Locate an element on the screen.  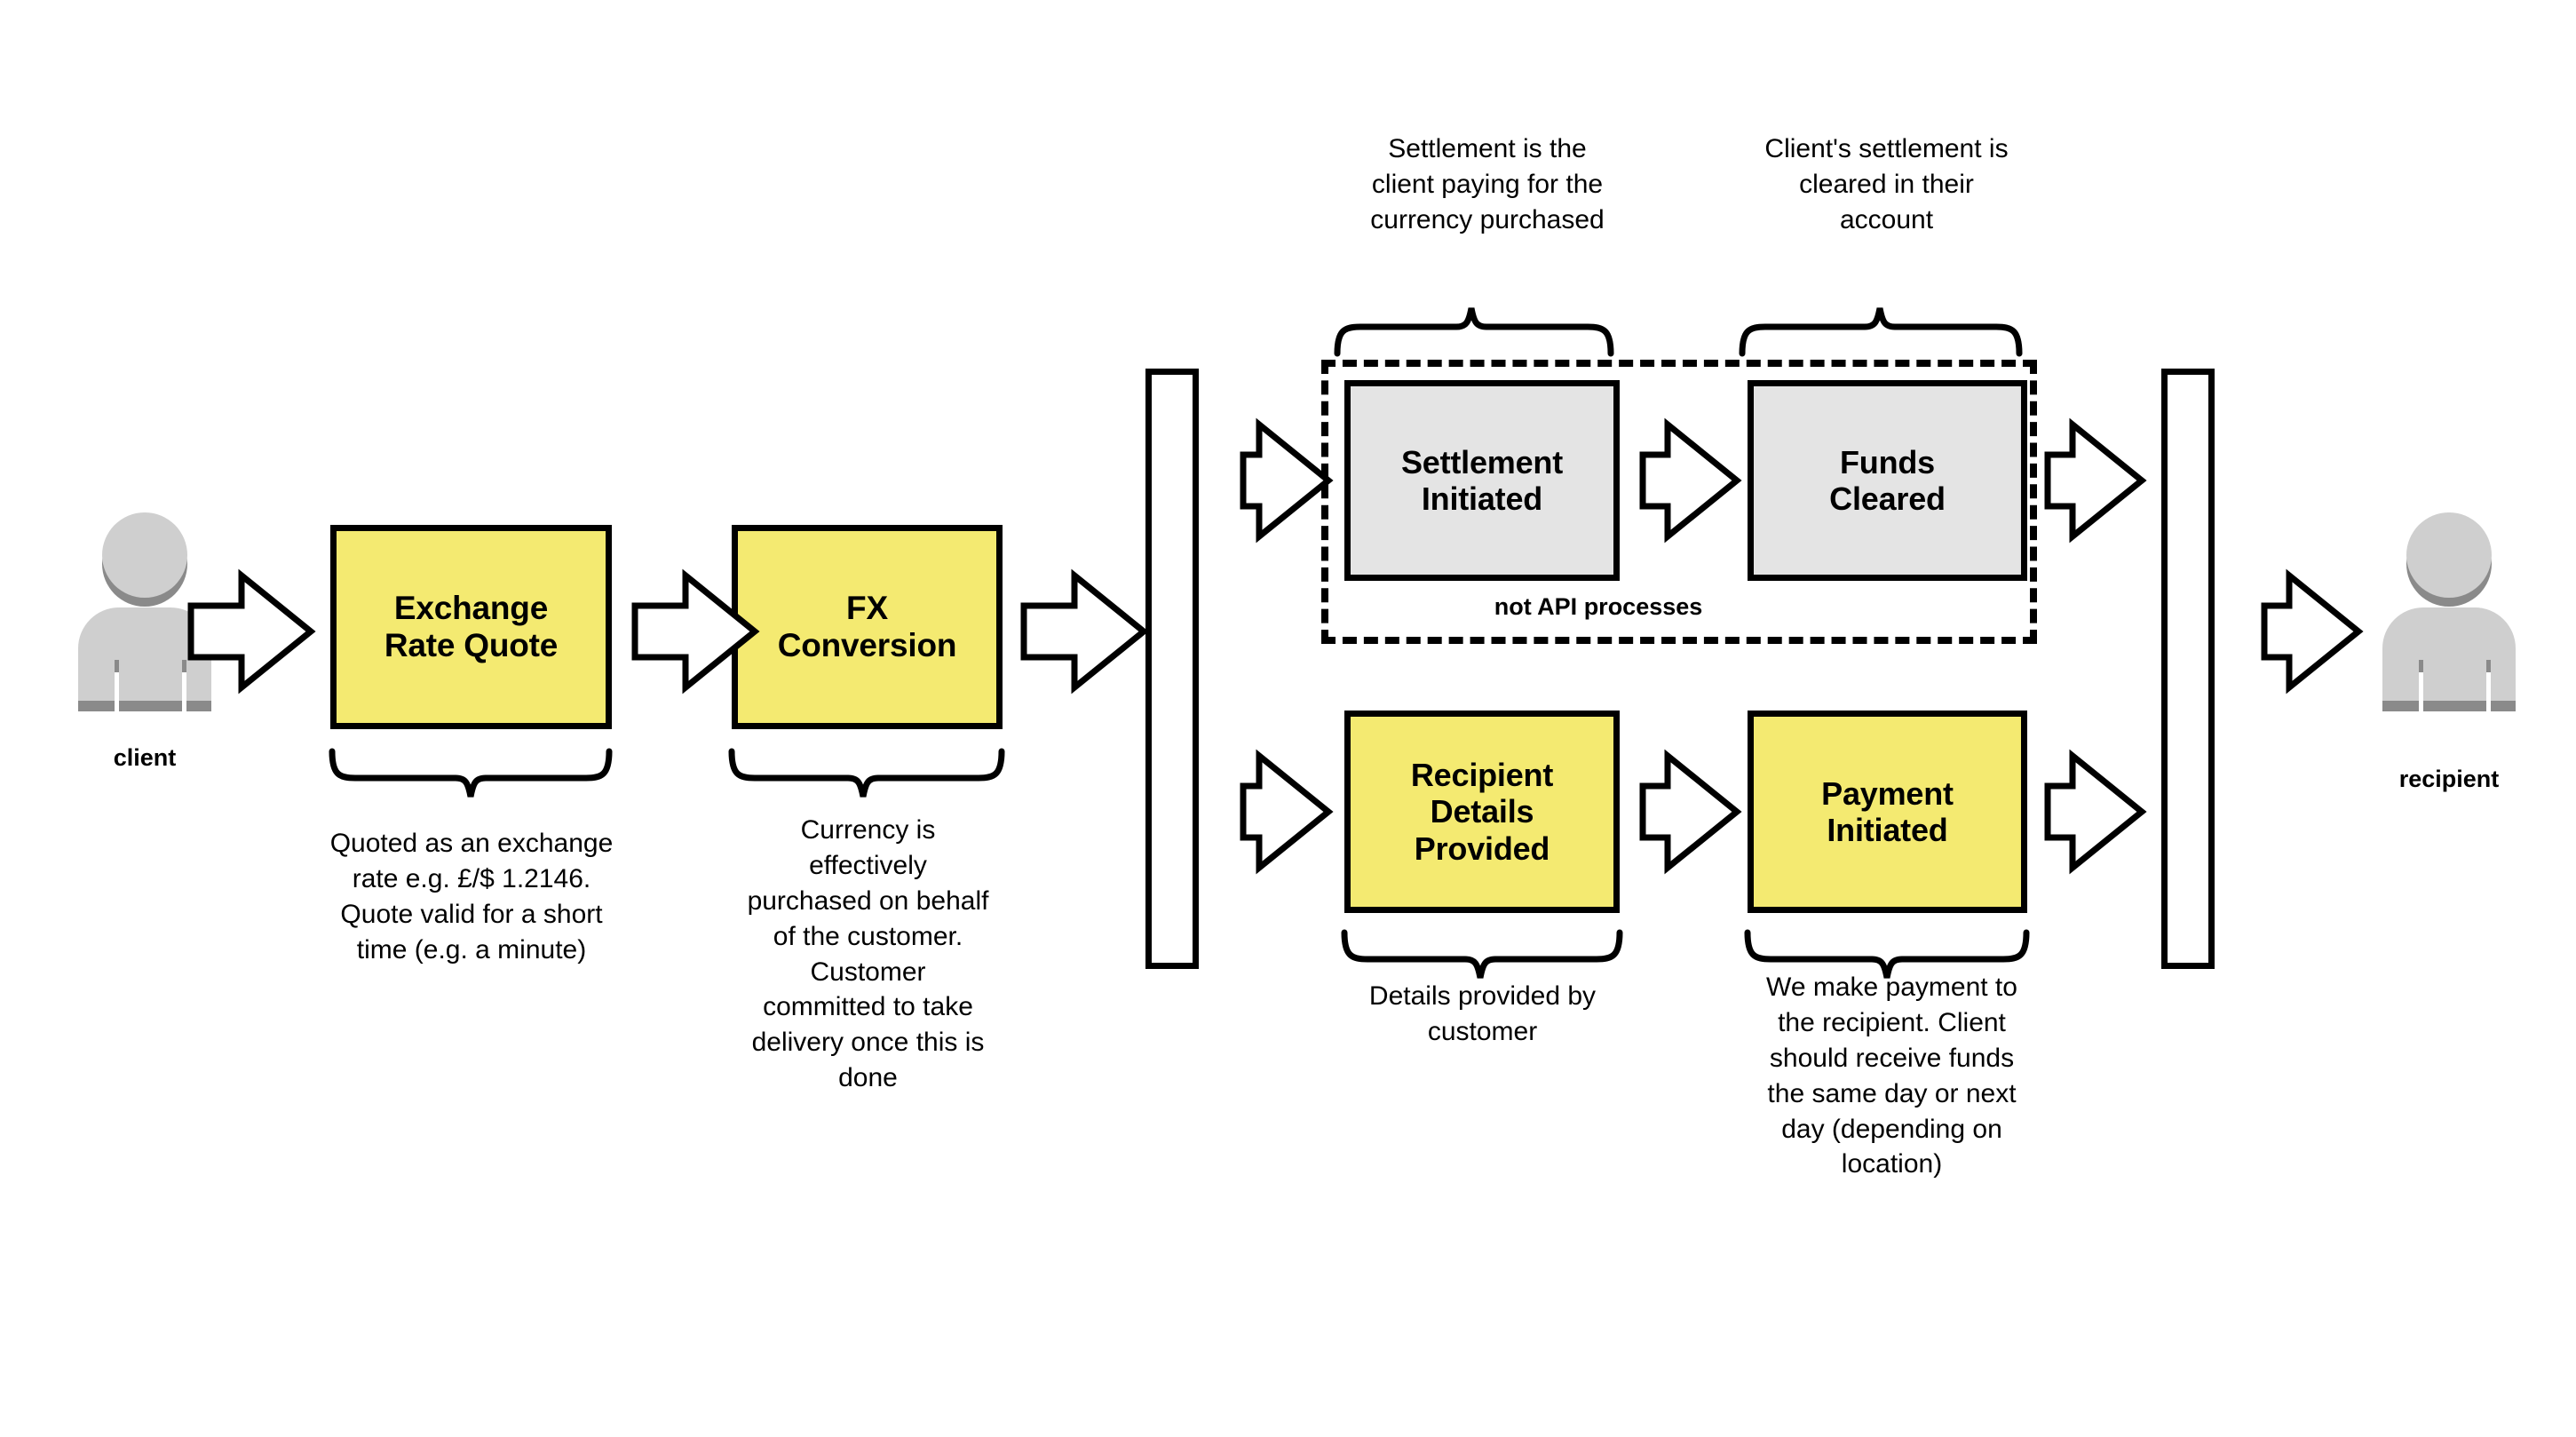
box-settlement-initiated-line2: Initiated is located at coordinates (1482, 498).